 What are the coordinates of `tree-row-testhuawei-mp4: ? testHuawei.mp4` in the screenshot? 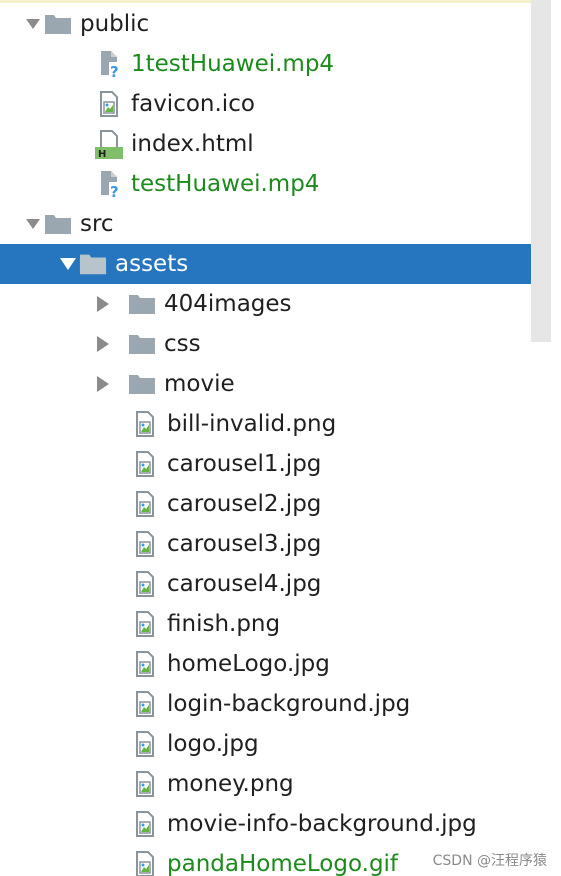 It's located at (280, 184).